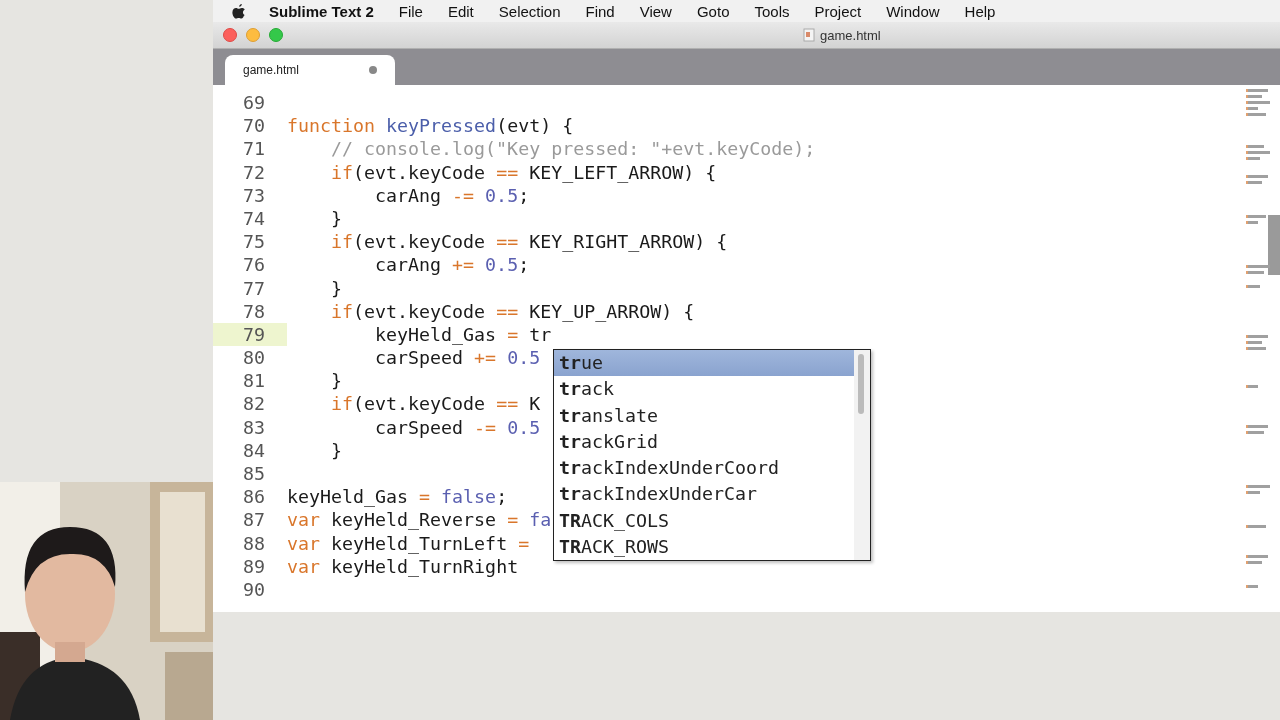 The height and width of the screenshot is (720, 1280). Describe the element at coordinates (408, 543) in the screenshot. I see `code-line: var keyHeld_TurnLeft =` at that location.